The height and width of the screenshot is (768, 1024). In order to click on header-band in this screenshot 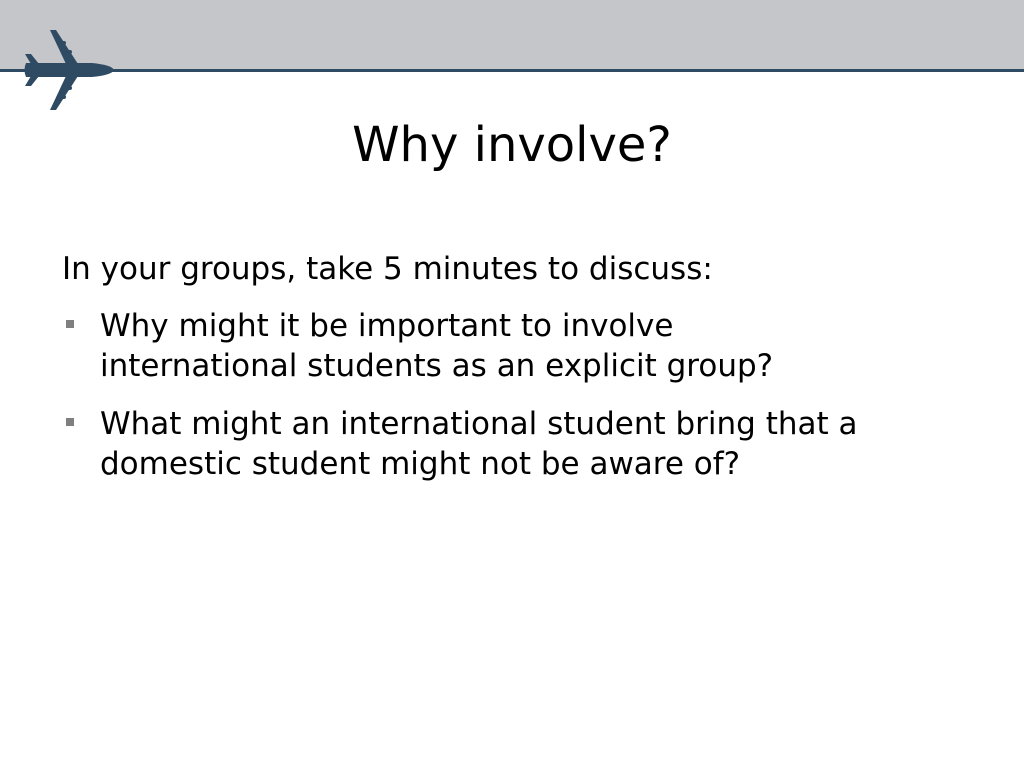, I will do `click(512, 35)`.